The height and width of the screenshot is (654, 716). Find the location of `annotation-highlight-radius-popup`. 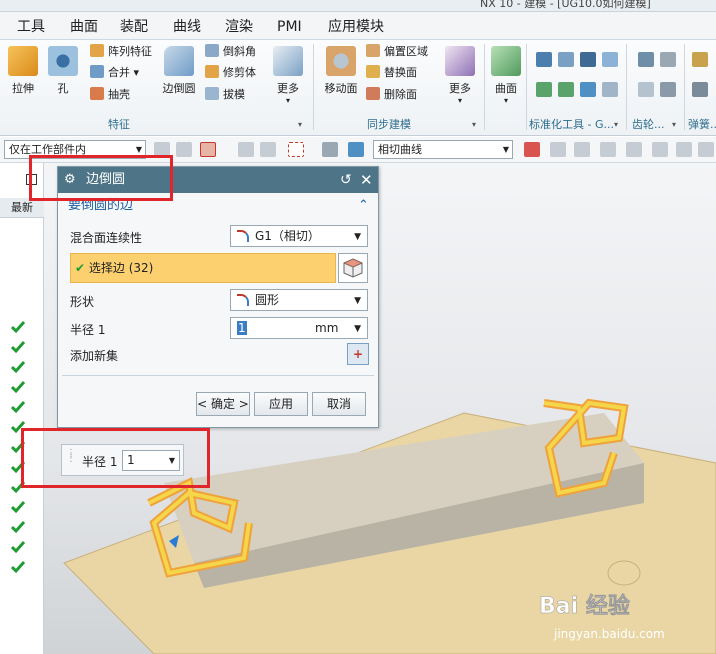

annotation-highlight-radius-popup is located at coordinates (115, 458).